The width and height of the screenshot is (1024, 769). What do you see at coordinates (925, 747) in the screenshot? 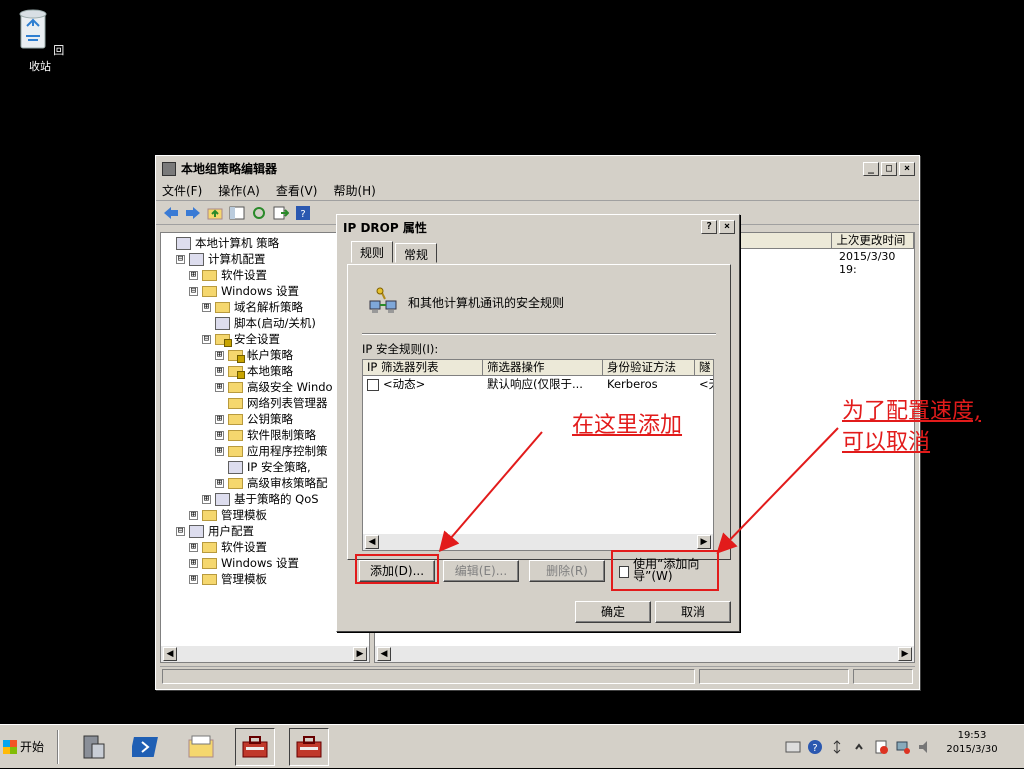
I see `volume-icon` at bounding box center [925, 747].